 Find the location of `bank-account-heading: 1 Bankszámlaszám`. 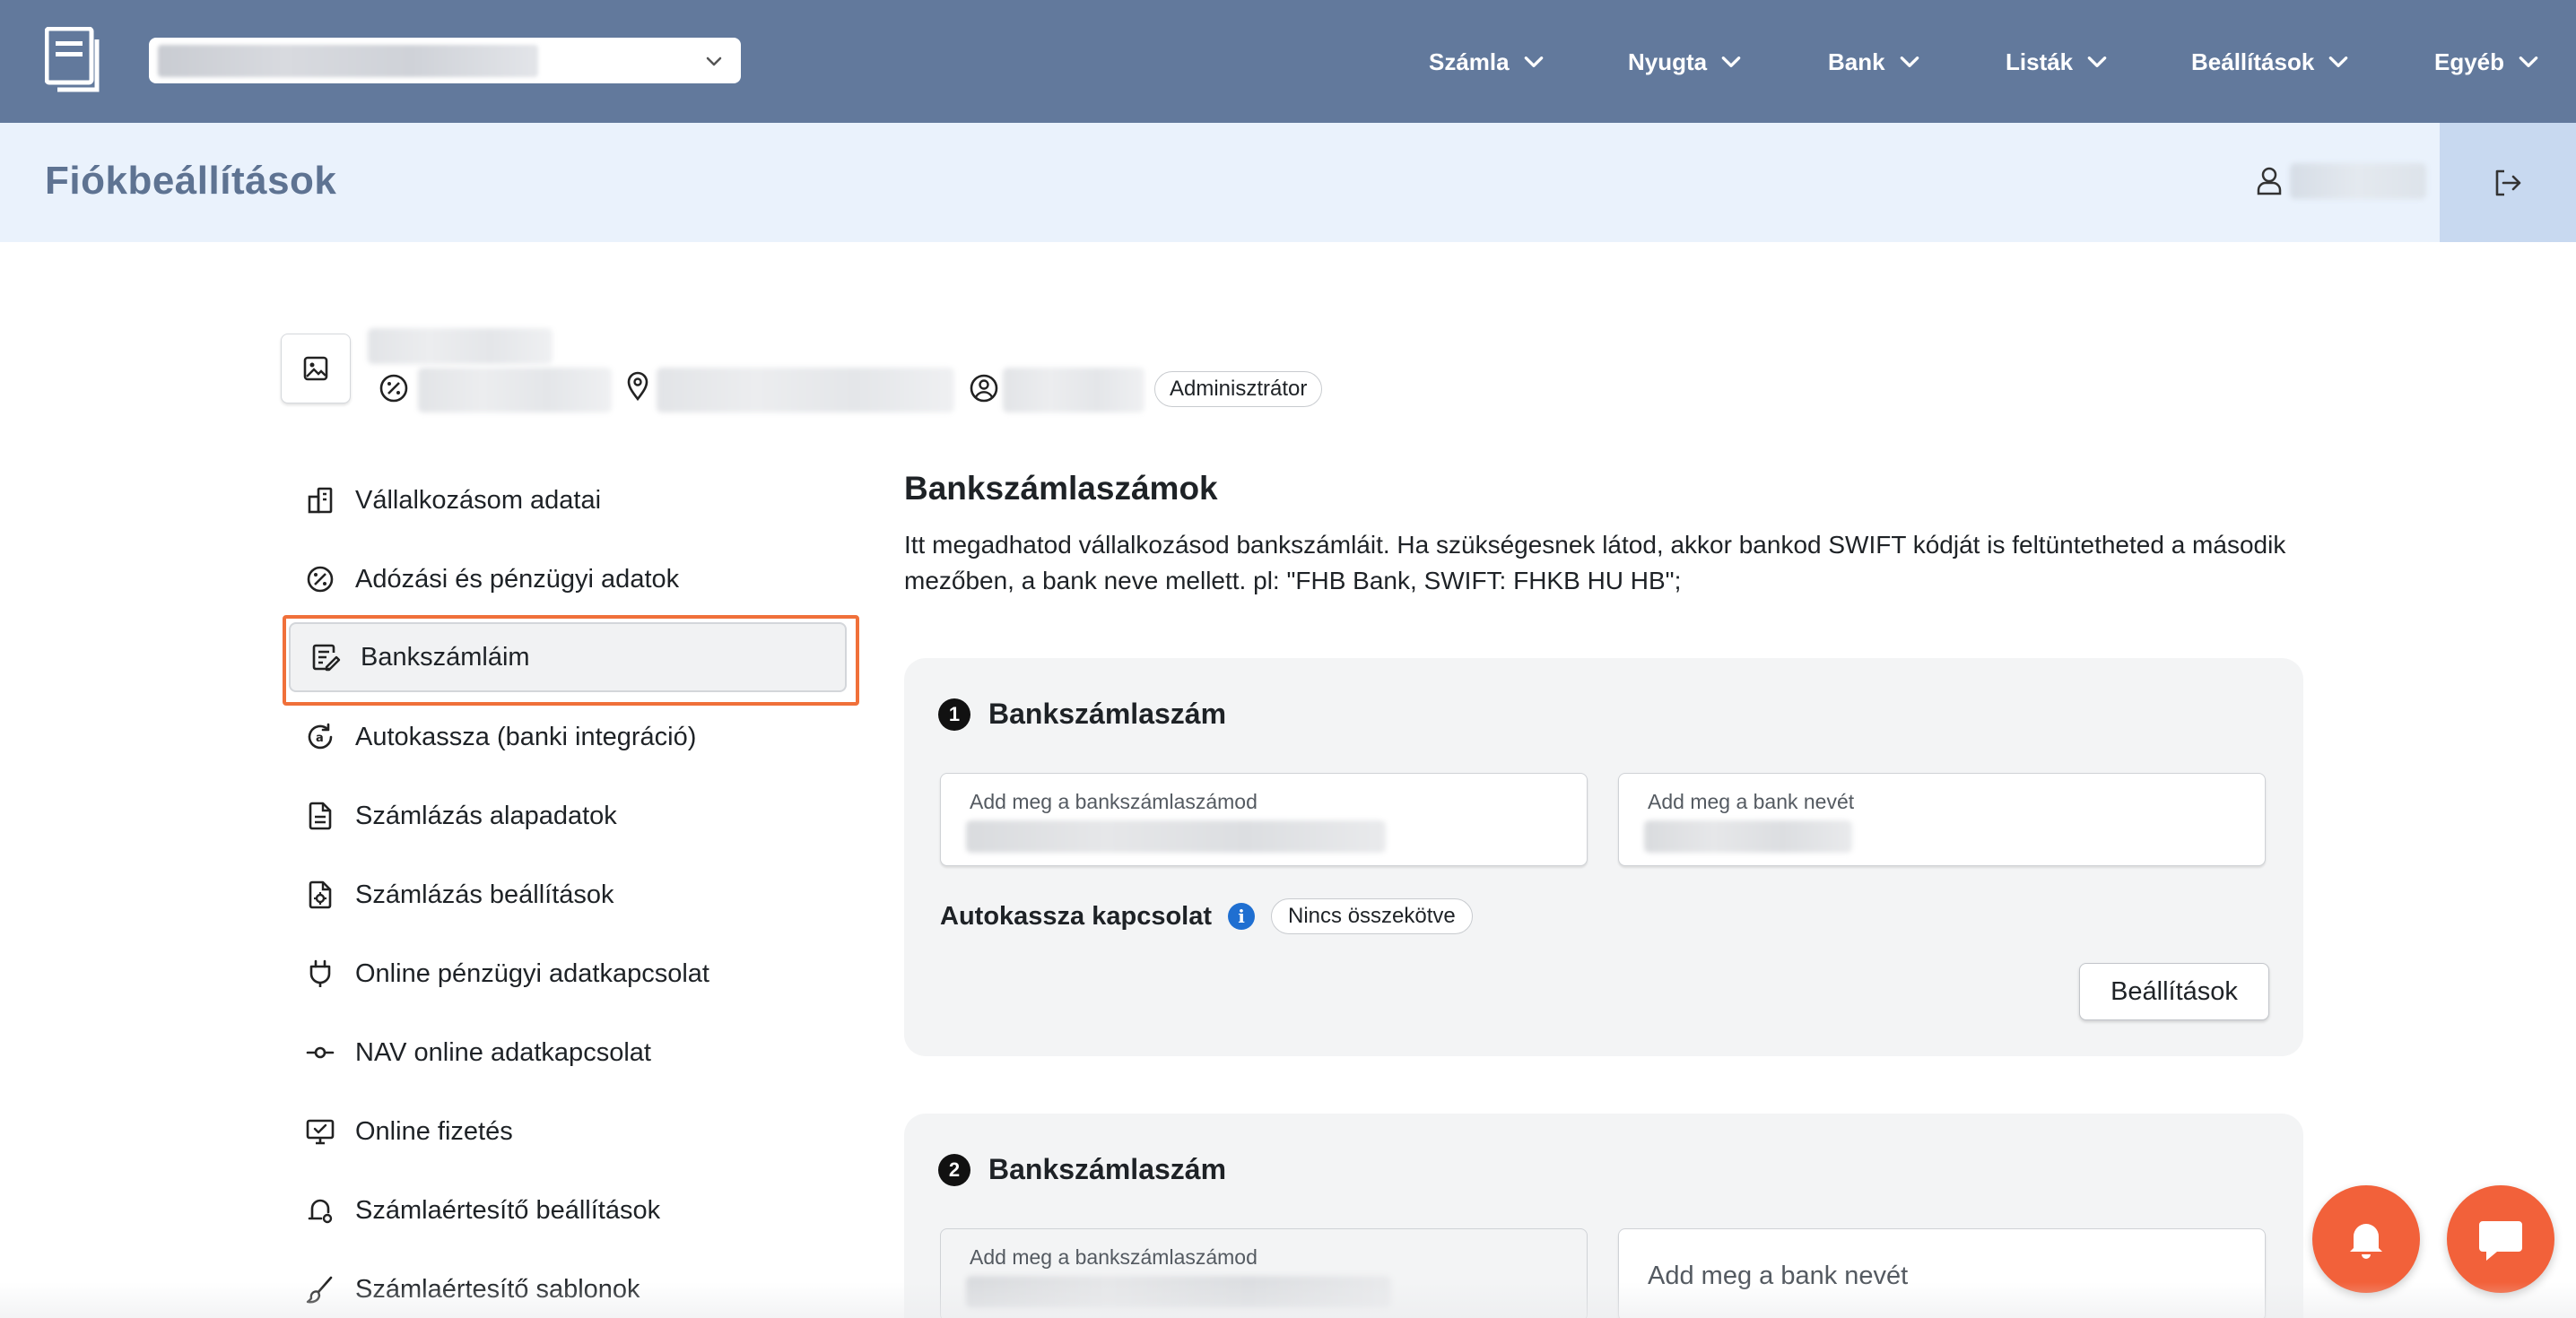

bank-account-heading: 1 Bankszámlaszám is located at coordinates (1082, 715).